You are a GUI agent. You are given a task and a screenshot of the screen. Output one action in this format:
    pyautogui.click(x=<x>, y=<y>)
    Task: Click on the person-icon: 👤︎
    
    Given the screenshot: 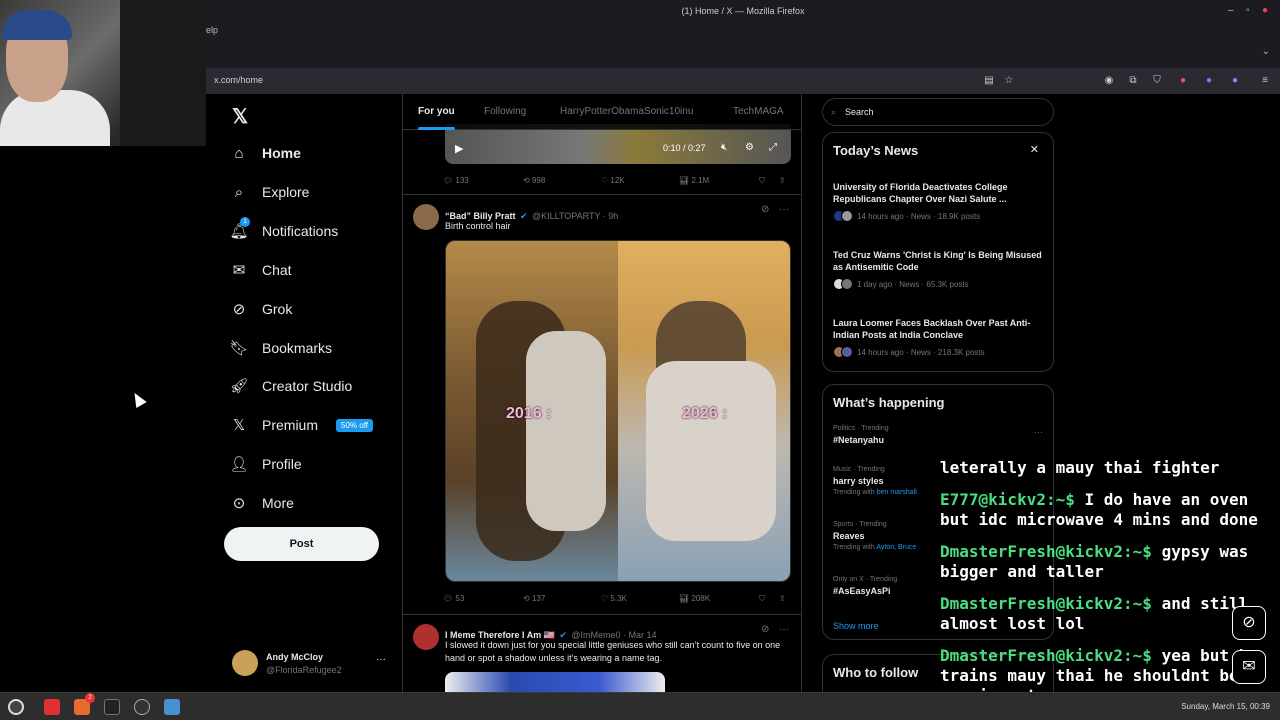 What is the action you would take?
    pyautogui.click(x=239, y=464)
    